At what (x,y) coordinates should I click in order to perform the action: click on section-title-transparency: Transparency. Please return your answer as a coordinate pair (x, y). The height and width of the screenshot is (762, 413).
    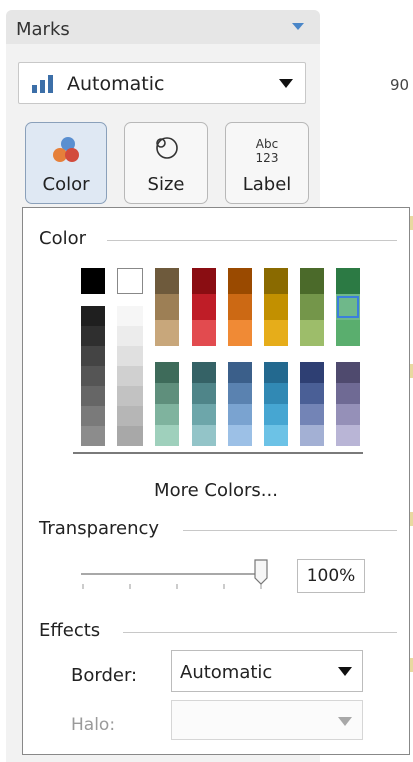
    Looking at the image, I should click on (102, 528).